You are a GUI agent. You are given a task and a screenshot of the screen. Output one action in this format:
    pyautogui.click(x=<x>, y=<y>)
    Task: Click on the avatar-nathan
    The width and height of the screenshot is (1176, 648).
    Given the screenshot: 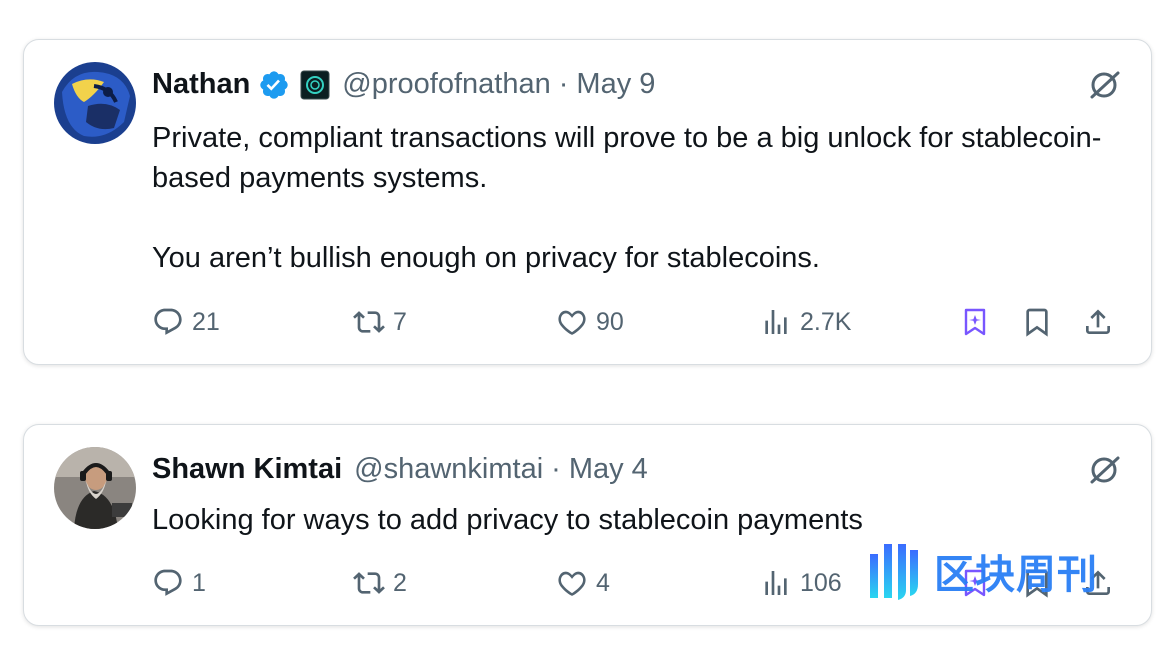 What is the action you would take?
    pyautogui.click(x=95, y=103)
    